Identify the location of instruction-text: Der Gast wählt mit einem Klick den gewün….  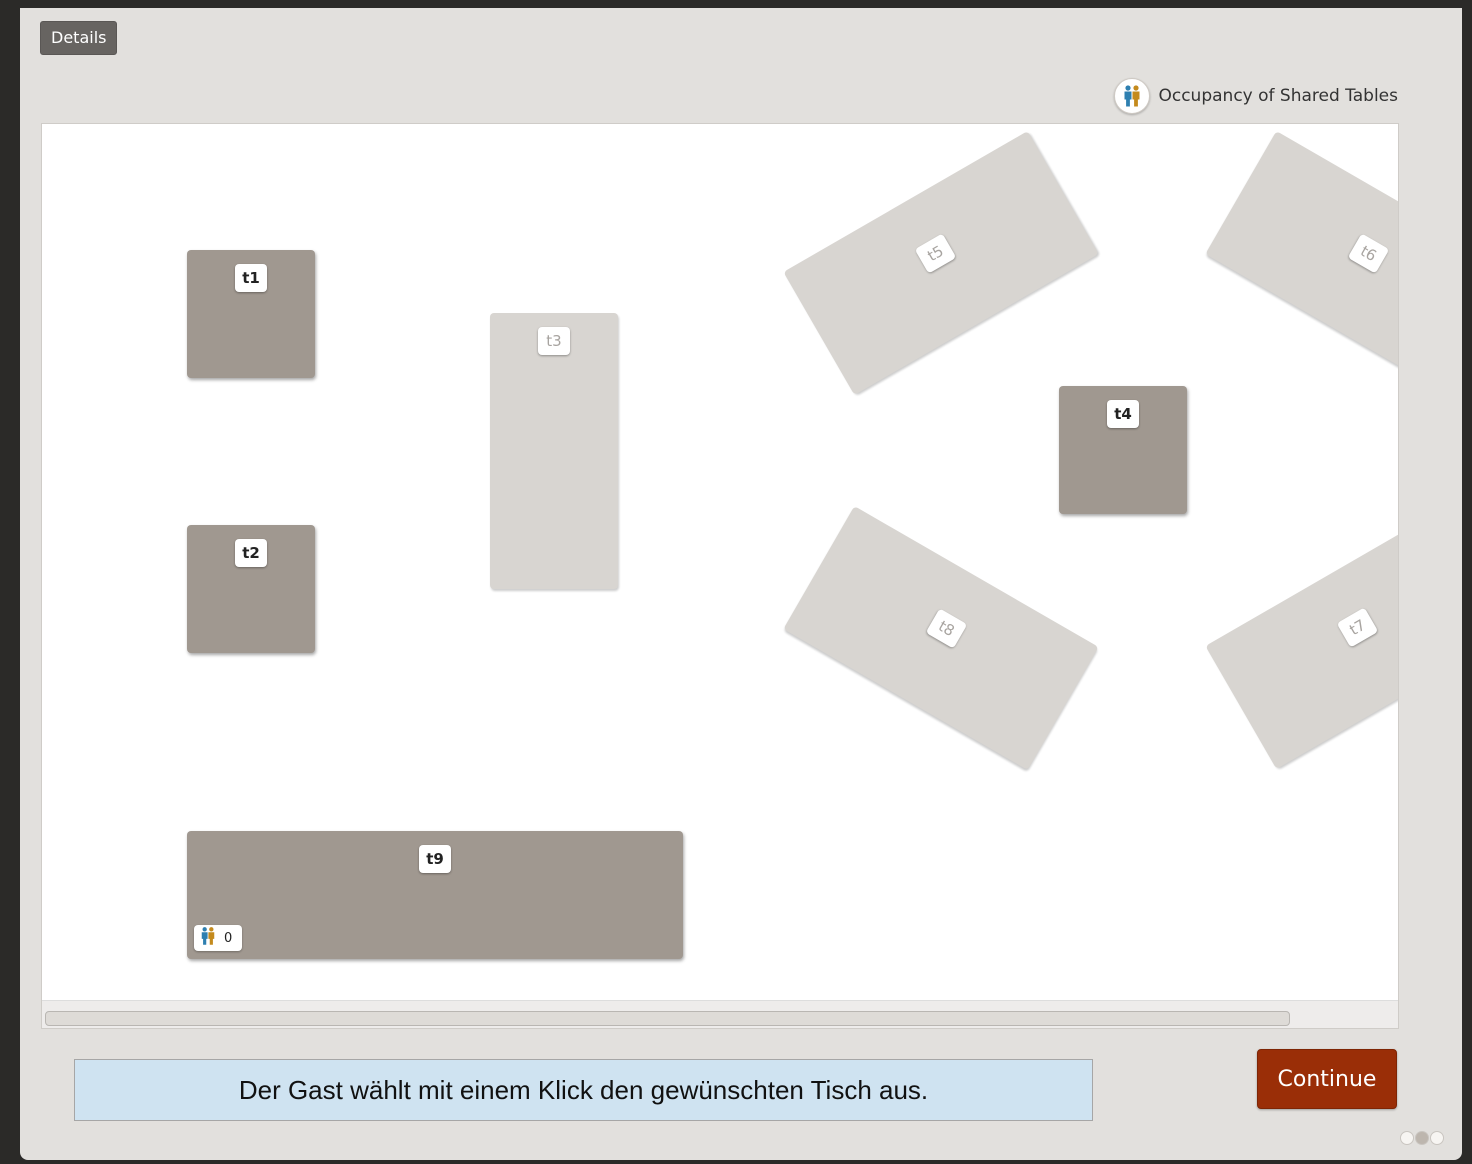
(583, 1089).